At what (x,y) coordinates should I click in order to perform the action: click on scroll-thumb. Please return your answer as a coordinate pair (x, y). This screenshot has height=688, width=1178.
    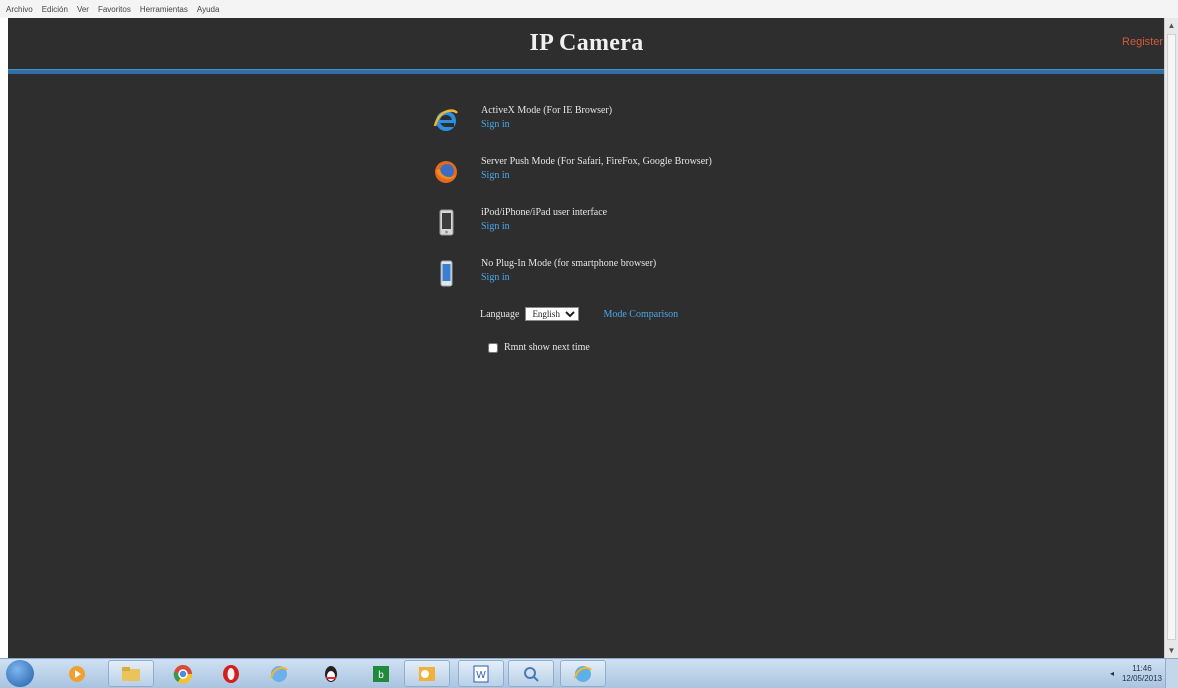
    Looking at the image, I should click on (1171, 337).